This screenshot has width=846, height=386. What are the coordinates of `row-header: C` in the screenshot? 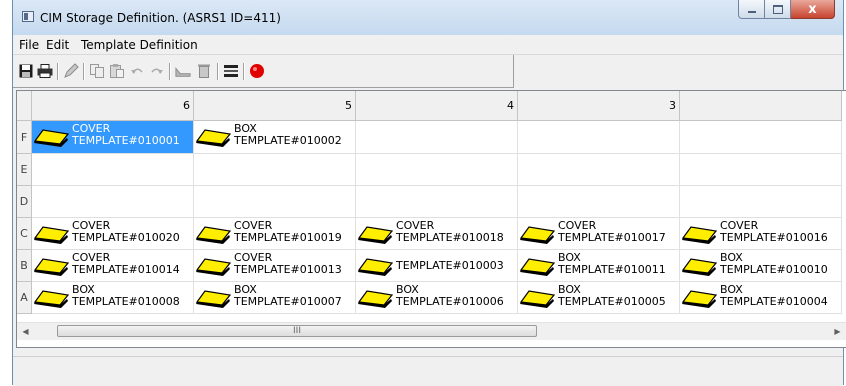 It's located at (24, 234).